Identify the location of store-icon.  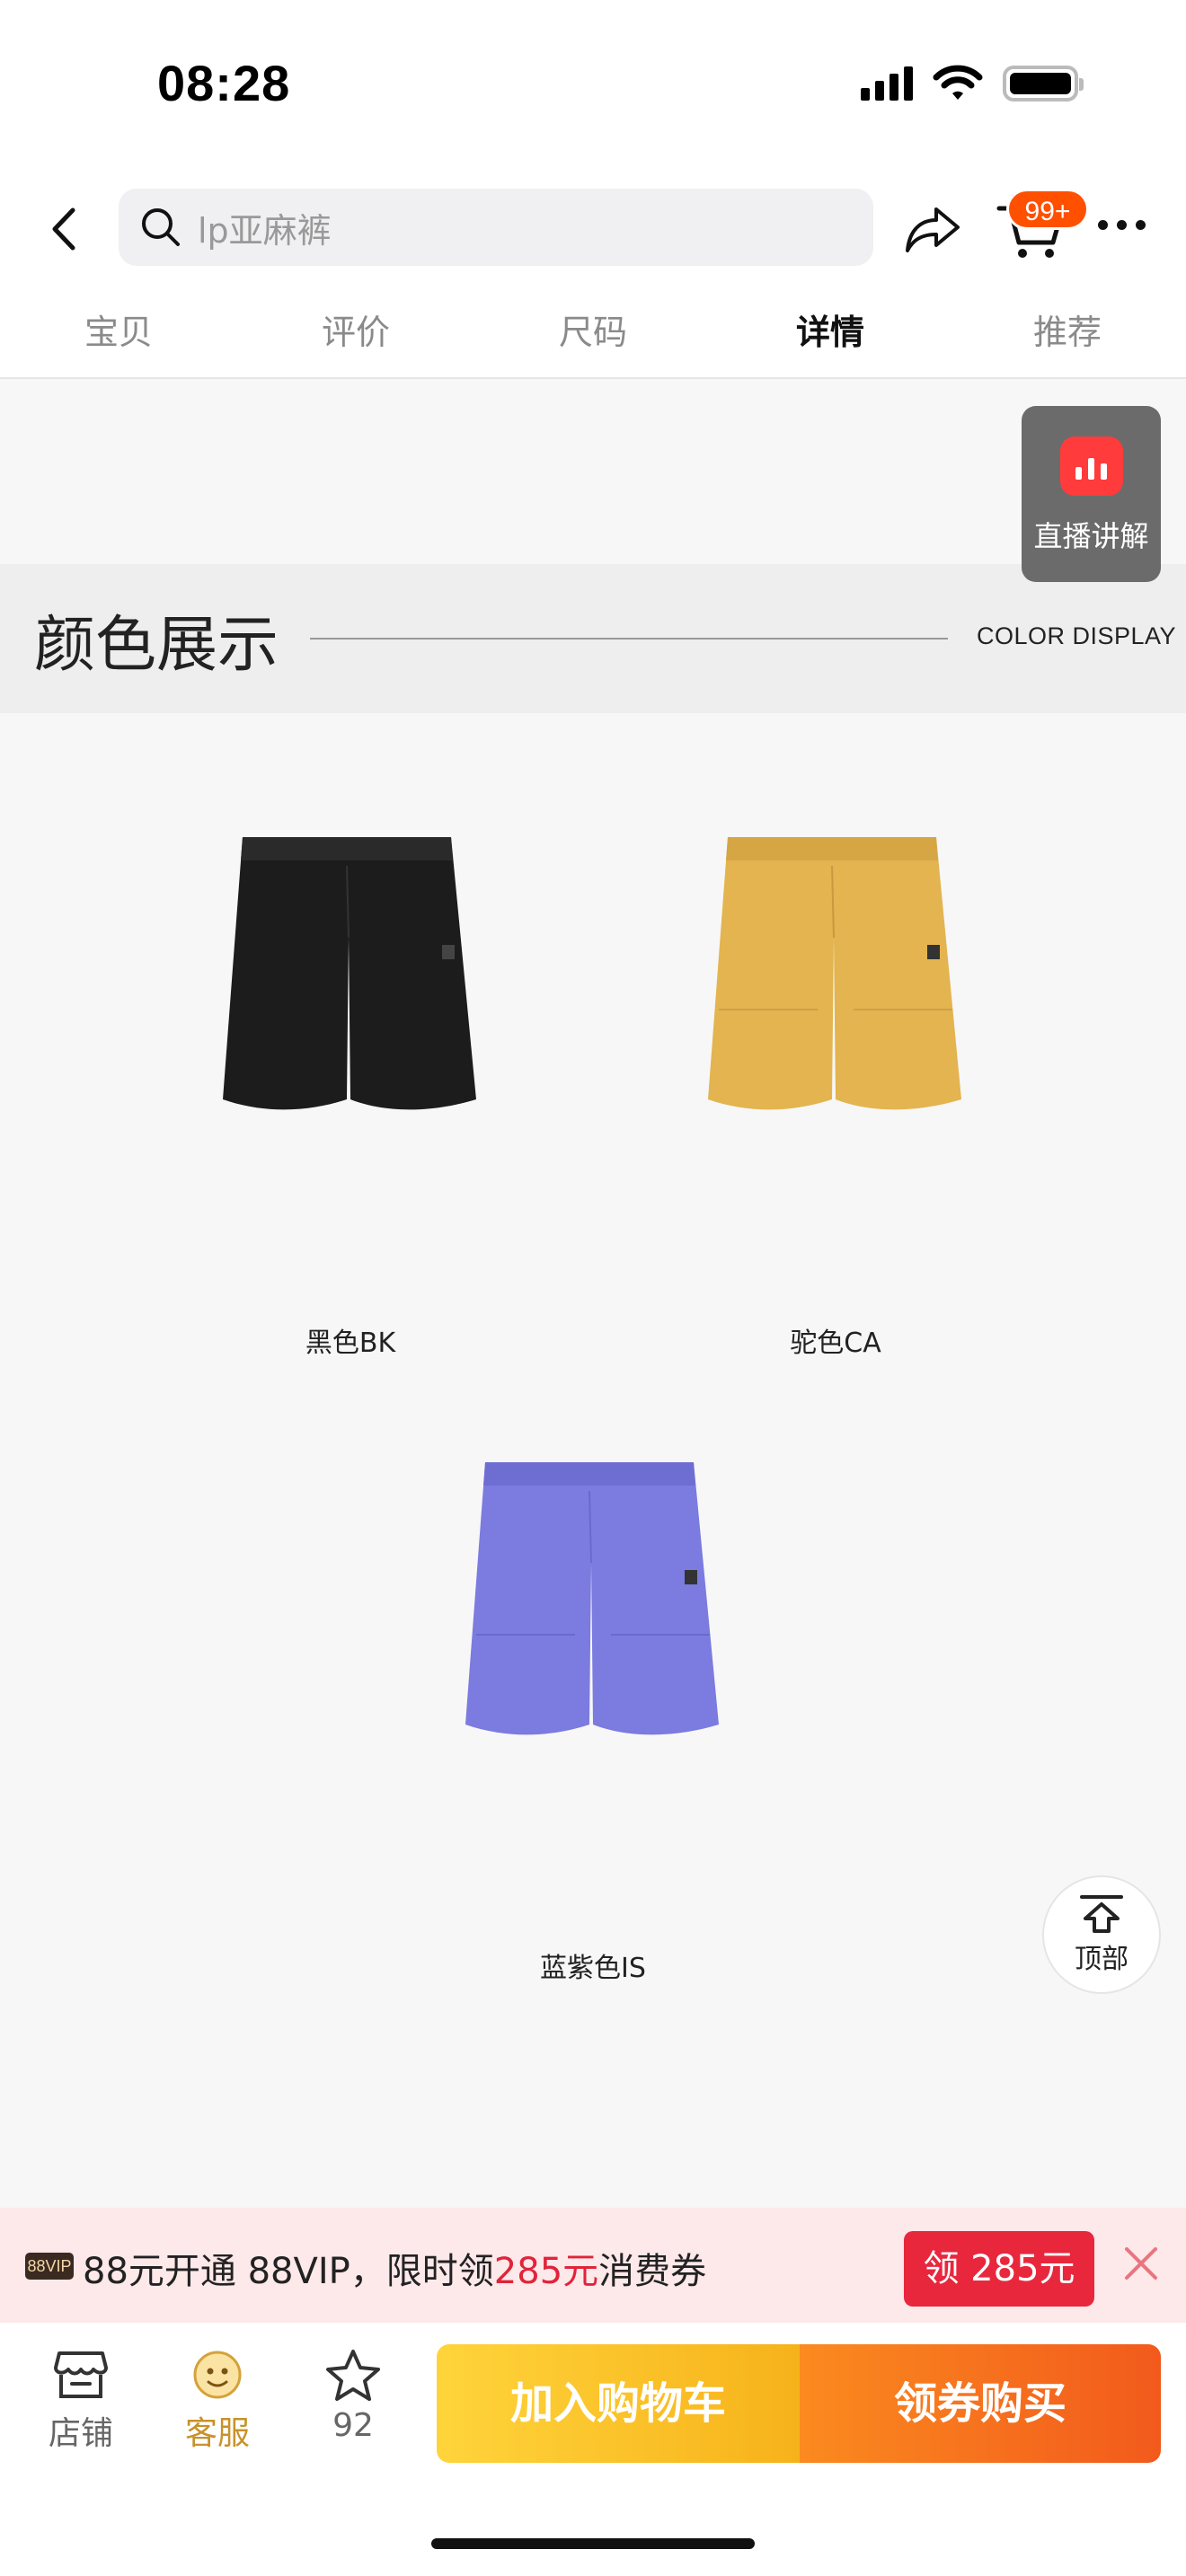
(81, 2374).